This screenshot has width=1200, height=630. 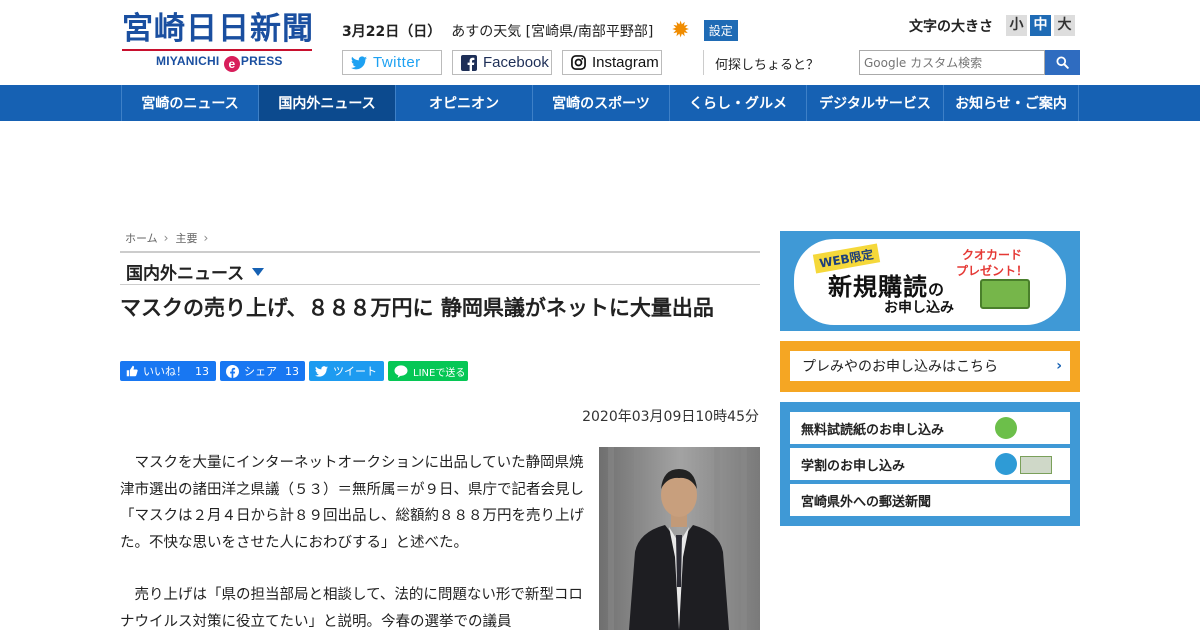 I want to click on instagram-label: Instagram, so click(x=625, y=62).